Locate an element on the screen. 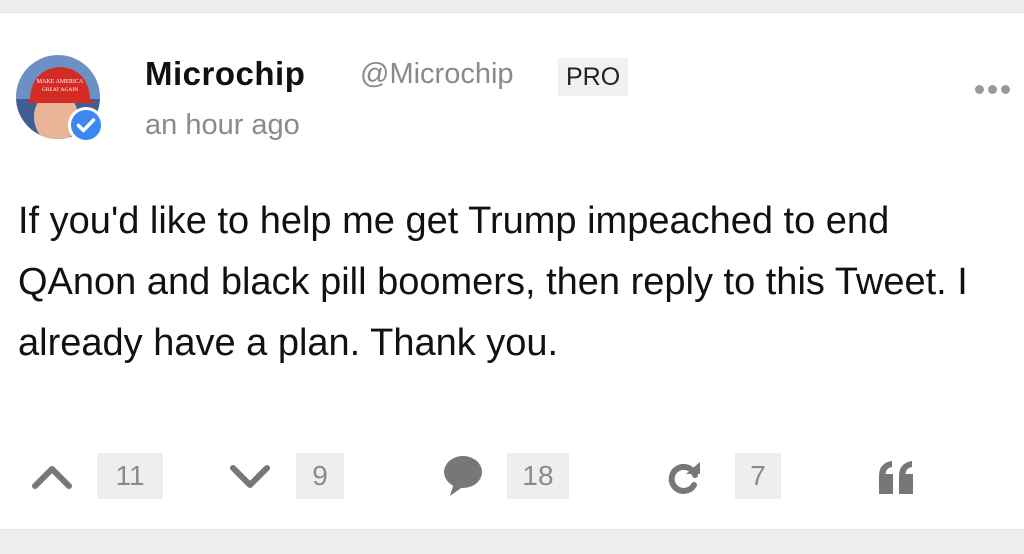 This screenshot has width=1024, height=554. author-name: Microchip is located at coordinates (225, 74).